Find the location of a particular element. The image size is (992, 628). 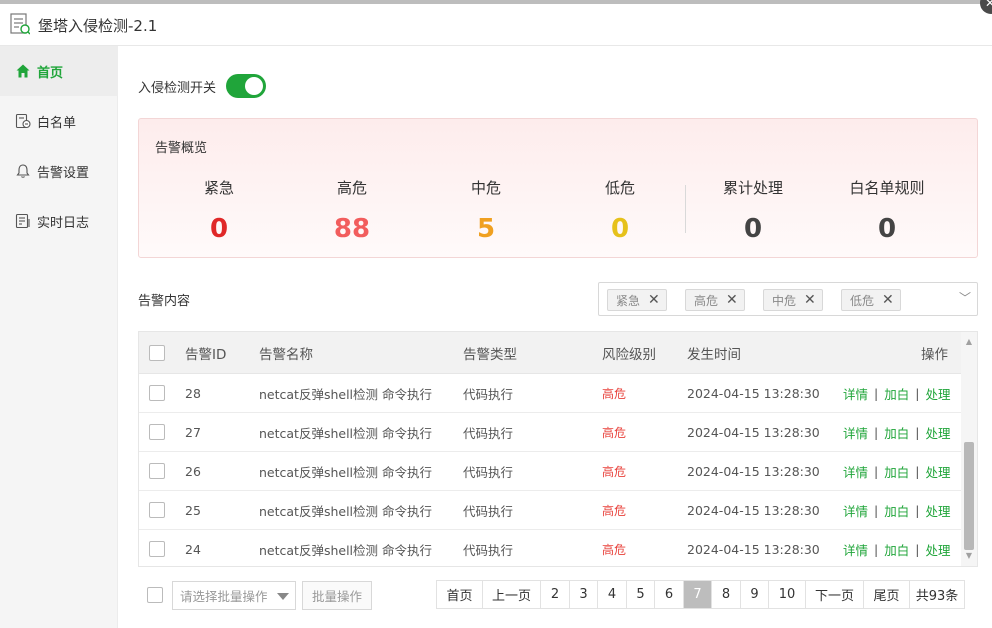

sidebar-item-label: 实时日志 is located at coordinates (63, 223).